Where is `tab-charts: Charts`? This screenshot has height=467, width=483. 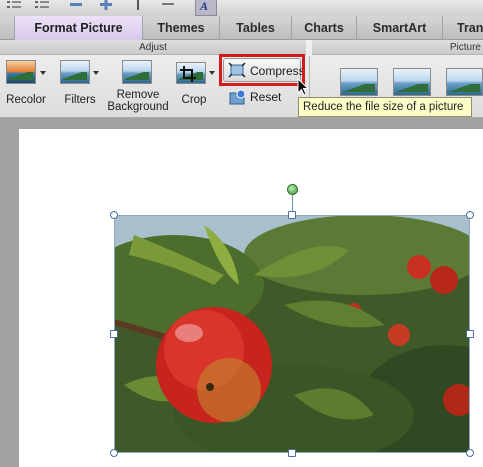 tab-charts: Charts is located at coordinates (324, 28).